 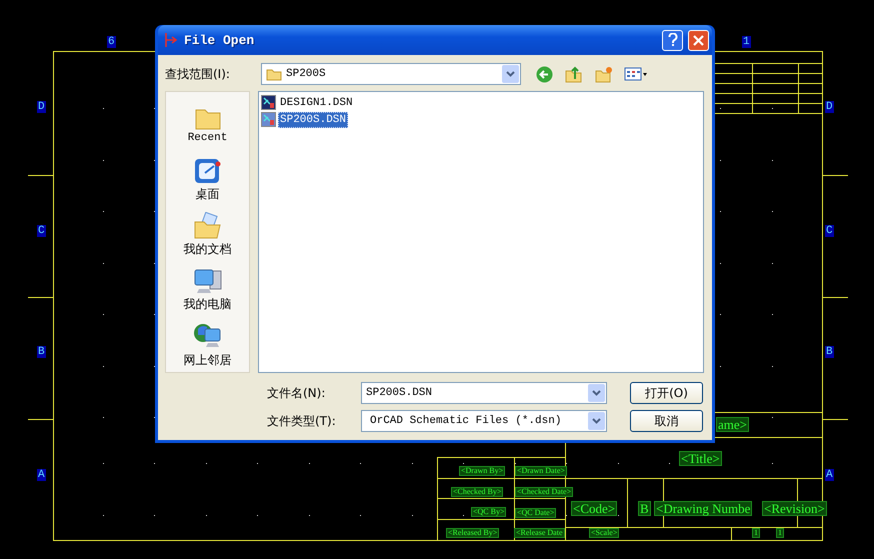 I want to click on open-button: 打开(O), so click(x=666, y=393).